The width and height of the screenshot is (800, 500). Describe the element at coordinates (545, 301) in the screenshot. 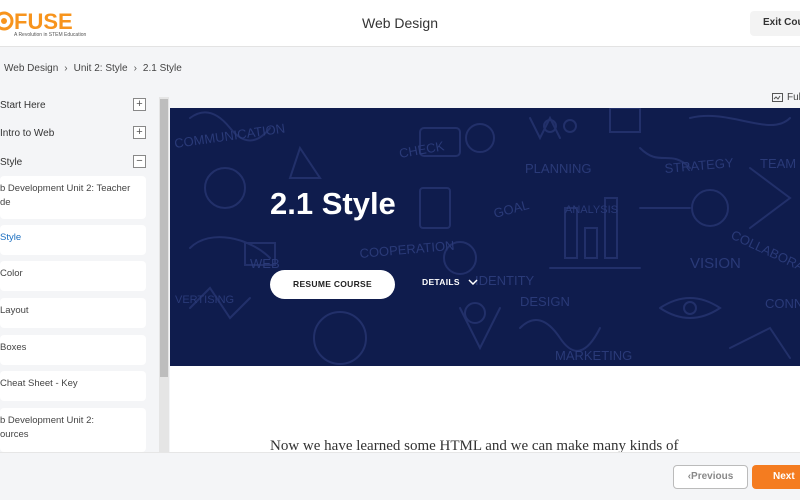

I see `svg-text: DESIGN` at that location.